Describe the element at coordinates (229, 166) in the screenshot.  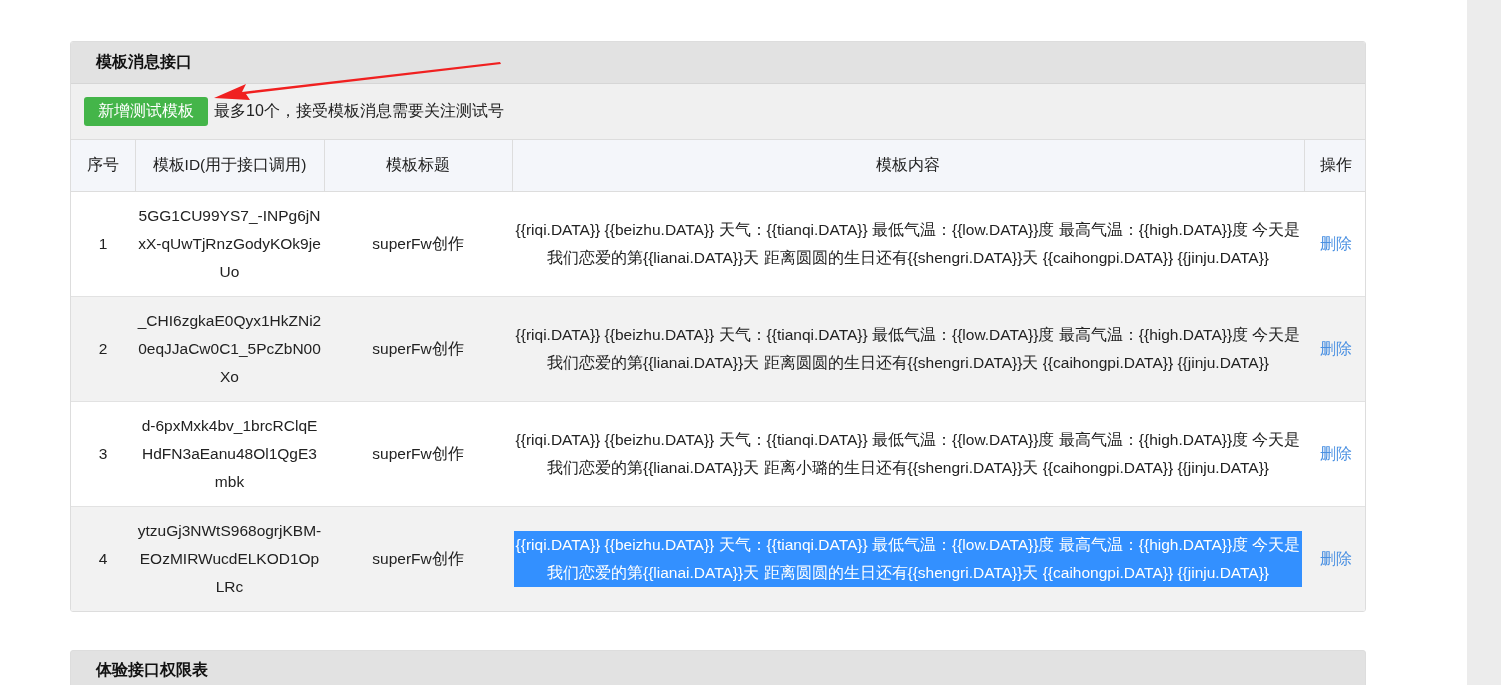
I see `column-header: 模板ID(用于接口调用)` at that location.